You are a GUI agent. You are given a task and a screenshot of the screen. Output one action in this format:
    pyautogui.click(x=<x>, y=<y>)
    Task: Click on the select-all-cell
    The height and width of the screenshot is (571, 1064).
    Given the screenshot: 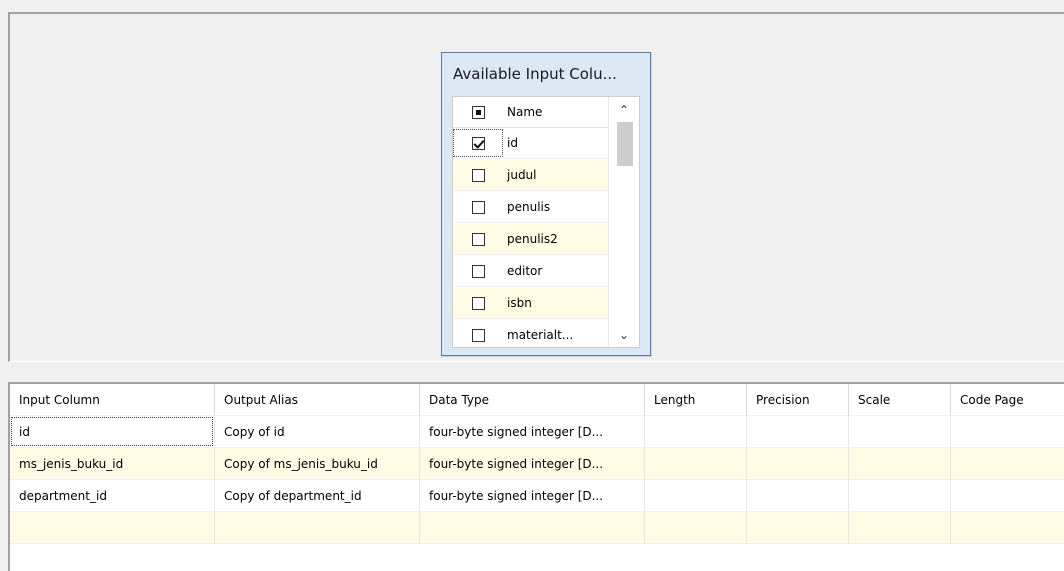 What is the action you would take?
    pyautogui.click(x=478, y=112)
    